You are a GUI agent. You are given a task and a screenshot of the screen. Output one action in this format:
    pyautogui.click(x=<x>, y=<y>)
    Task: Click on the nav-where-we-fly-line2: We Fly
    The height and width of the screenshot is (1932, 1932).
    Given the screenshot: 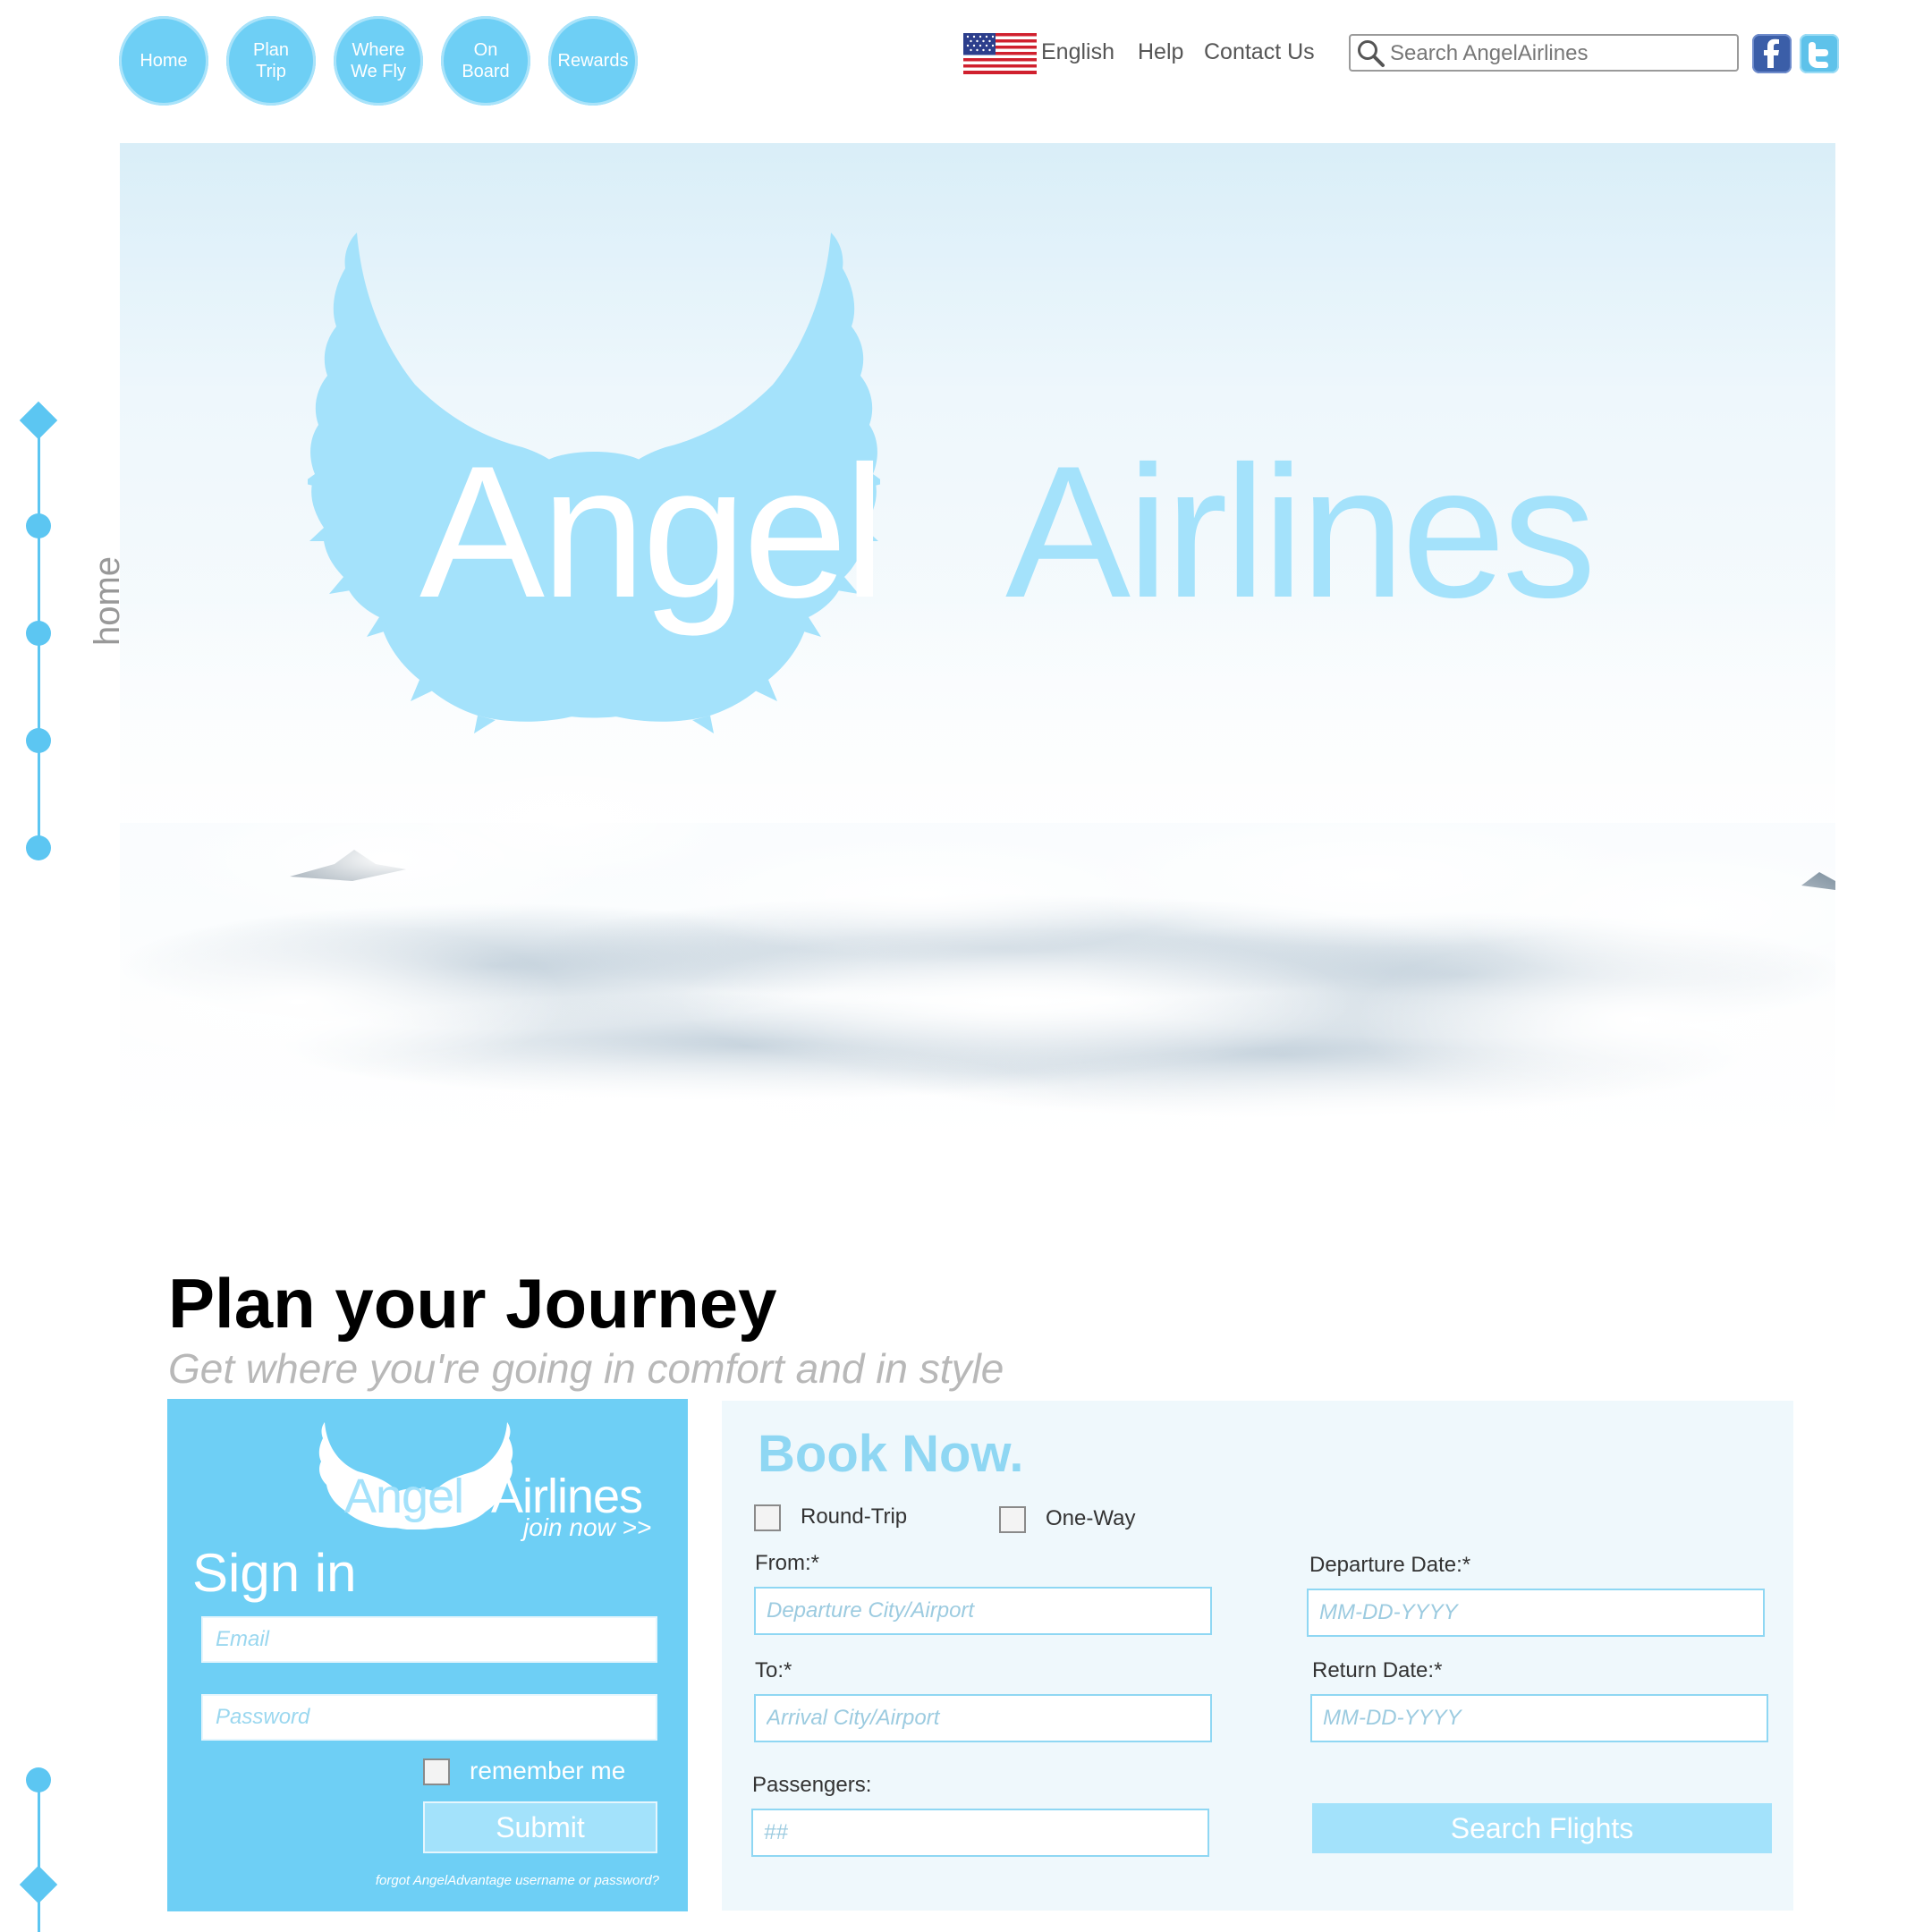 What is the action you would take?
    pyautogui.click(x=378, y=71)
    